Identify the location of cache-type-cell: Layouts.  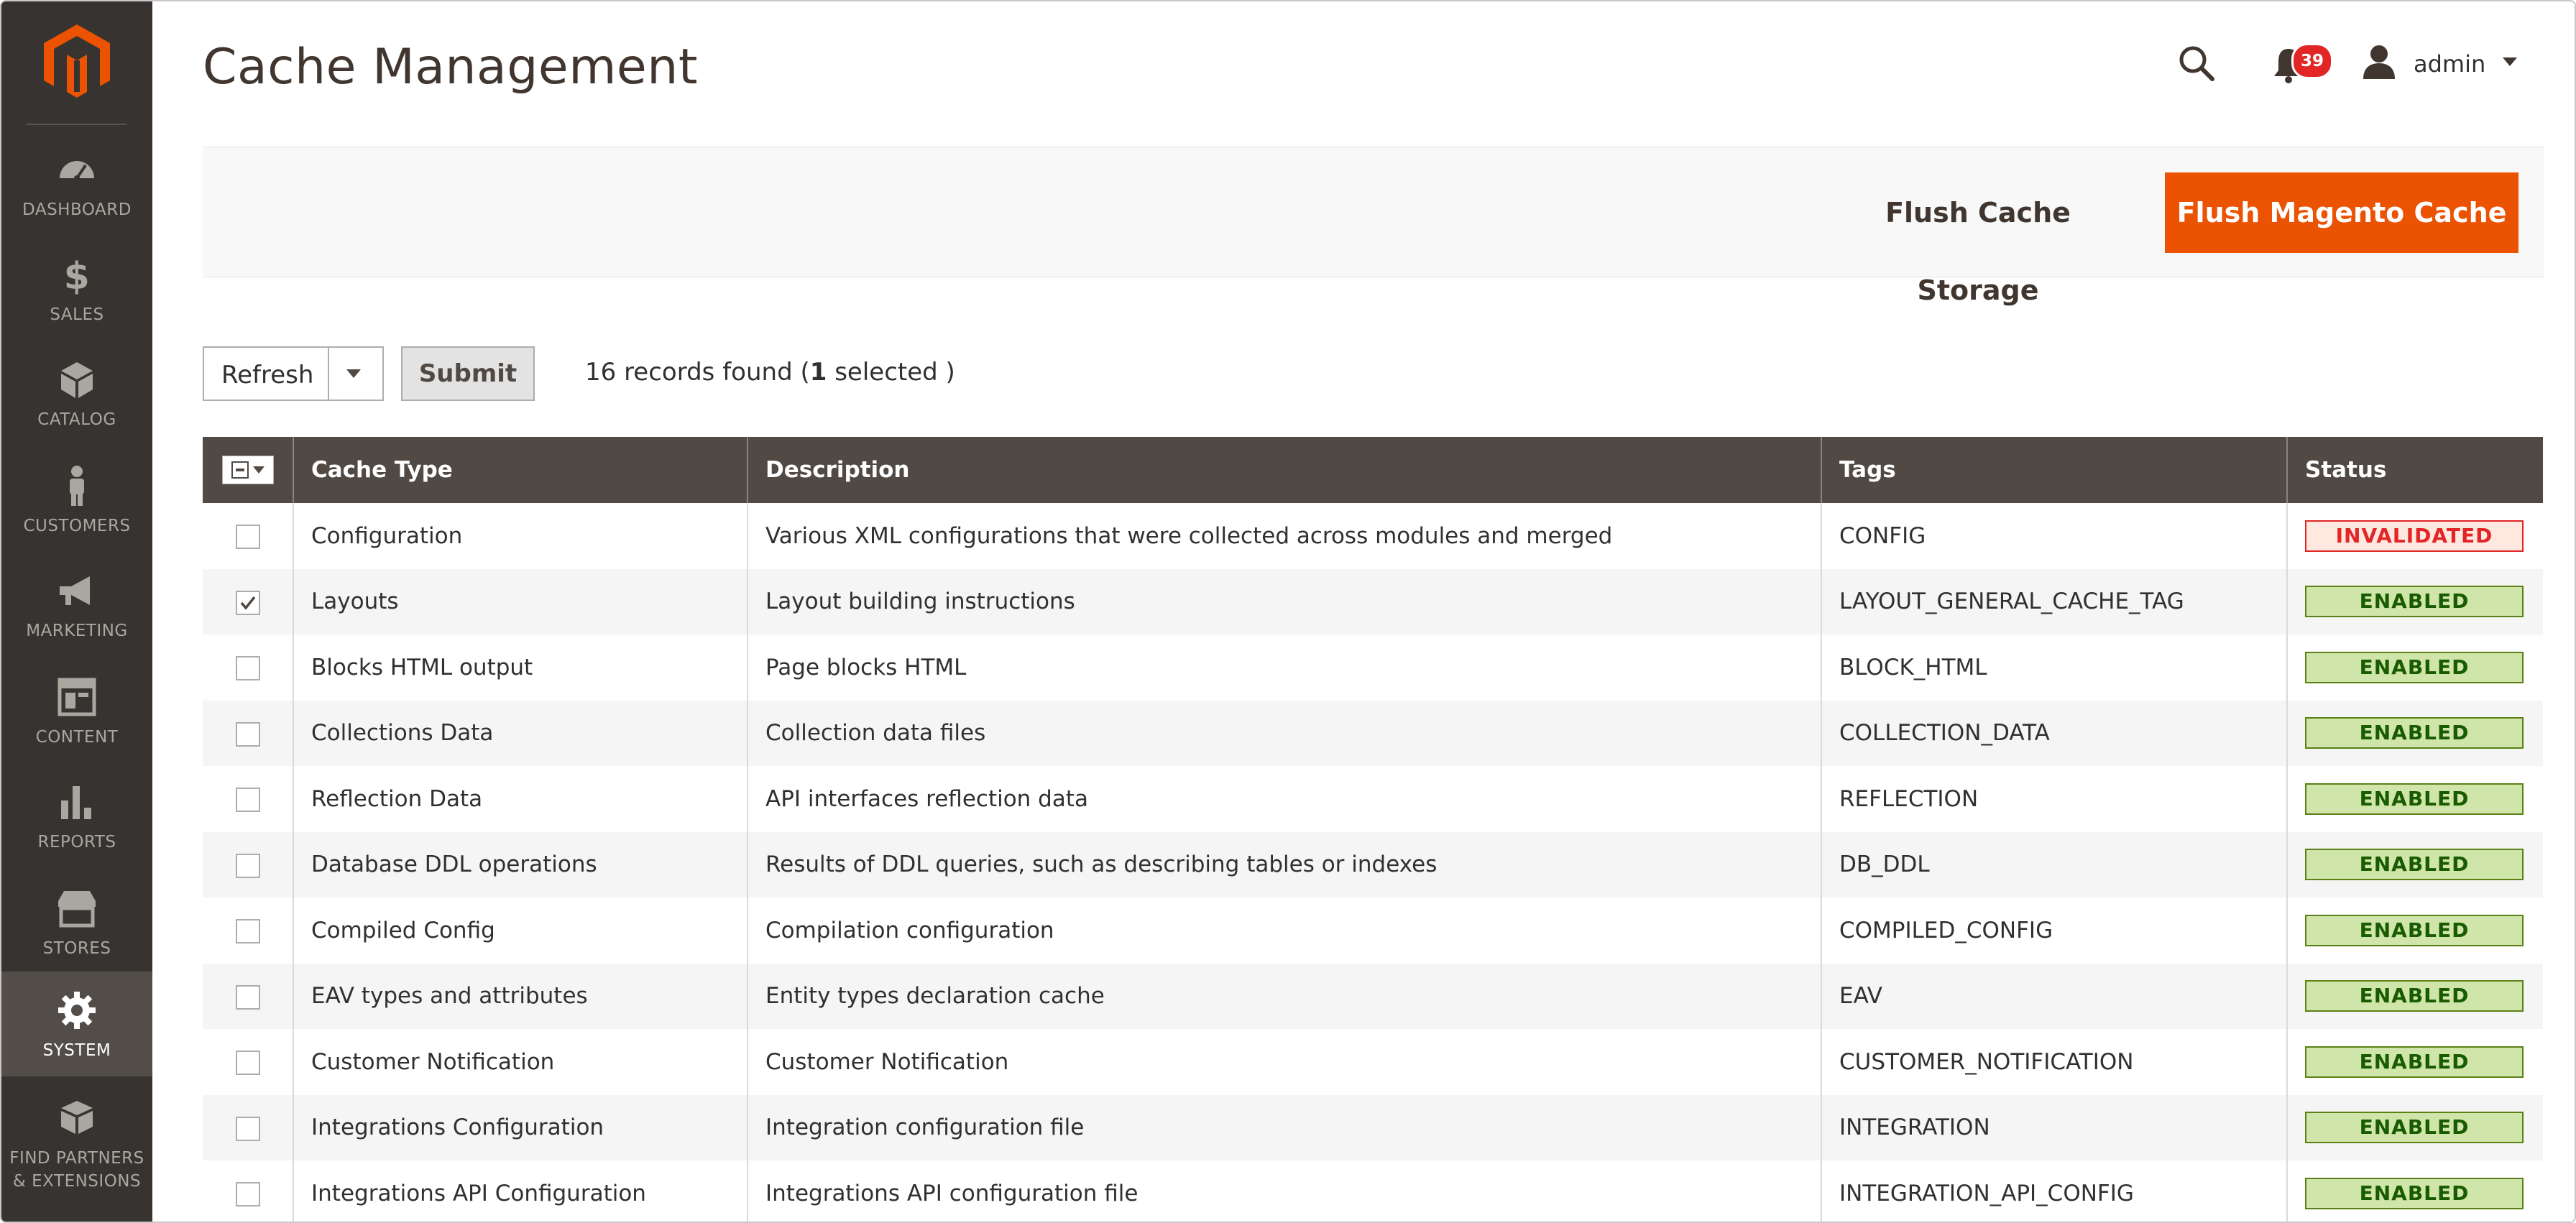
(520, 601).